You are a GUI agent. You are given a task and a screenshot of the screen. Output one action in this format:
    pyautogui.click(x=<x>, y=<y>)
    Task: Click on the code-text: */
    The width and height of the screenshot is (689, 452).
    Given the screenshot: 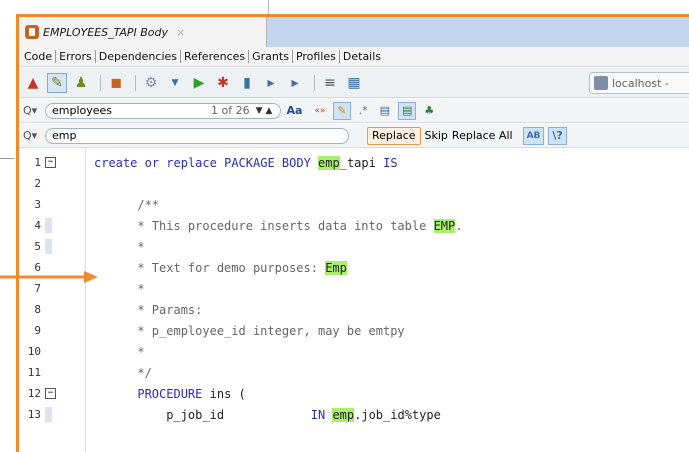 What is the action you would take?
    pyautogui.click(x=123, y=372)
    